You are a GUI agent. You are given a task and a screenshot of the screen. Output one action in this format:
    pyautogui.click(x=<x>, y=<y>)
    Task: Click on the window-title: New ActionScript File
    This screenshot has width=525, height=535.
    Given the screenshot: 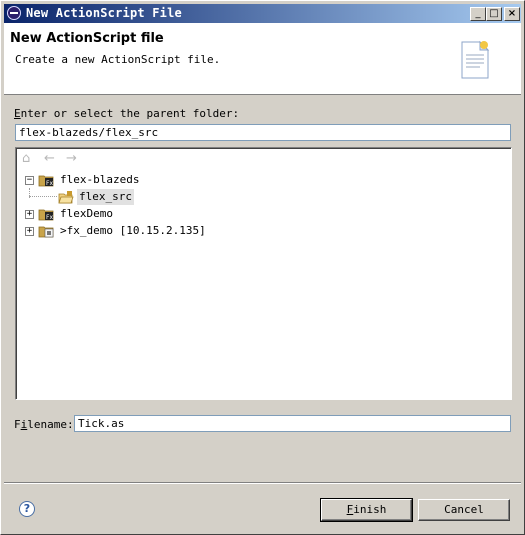 What is the action you would take?
    pyautogui.click(x=104, y=13)
    